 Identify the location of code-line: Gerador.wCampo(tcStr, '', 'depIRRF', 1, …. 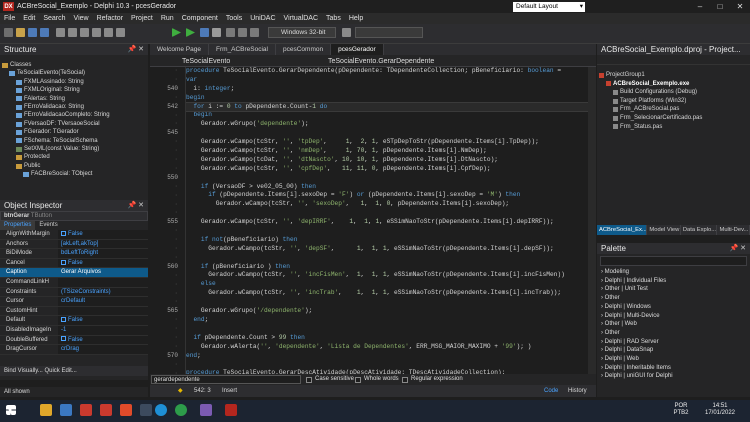
(387, 222).